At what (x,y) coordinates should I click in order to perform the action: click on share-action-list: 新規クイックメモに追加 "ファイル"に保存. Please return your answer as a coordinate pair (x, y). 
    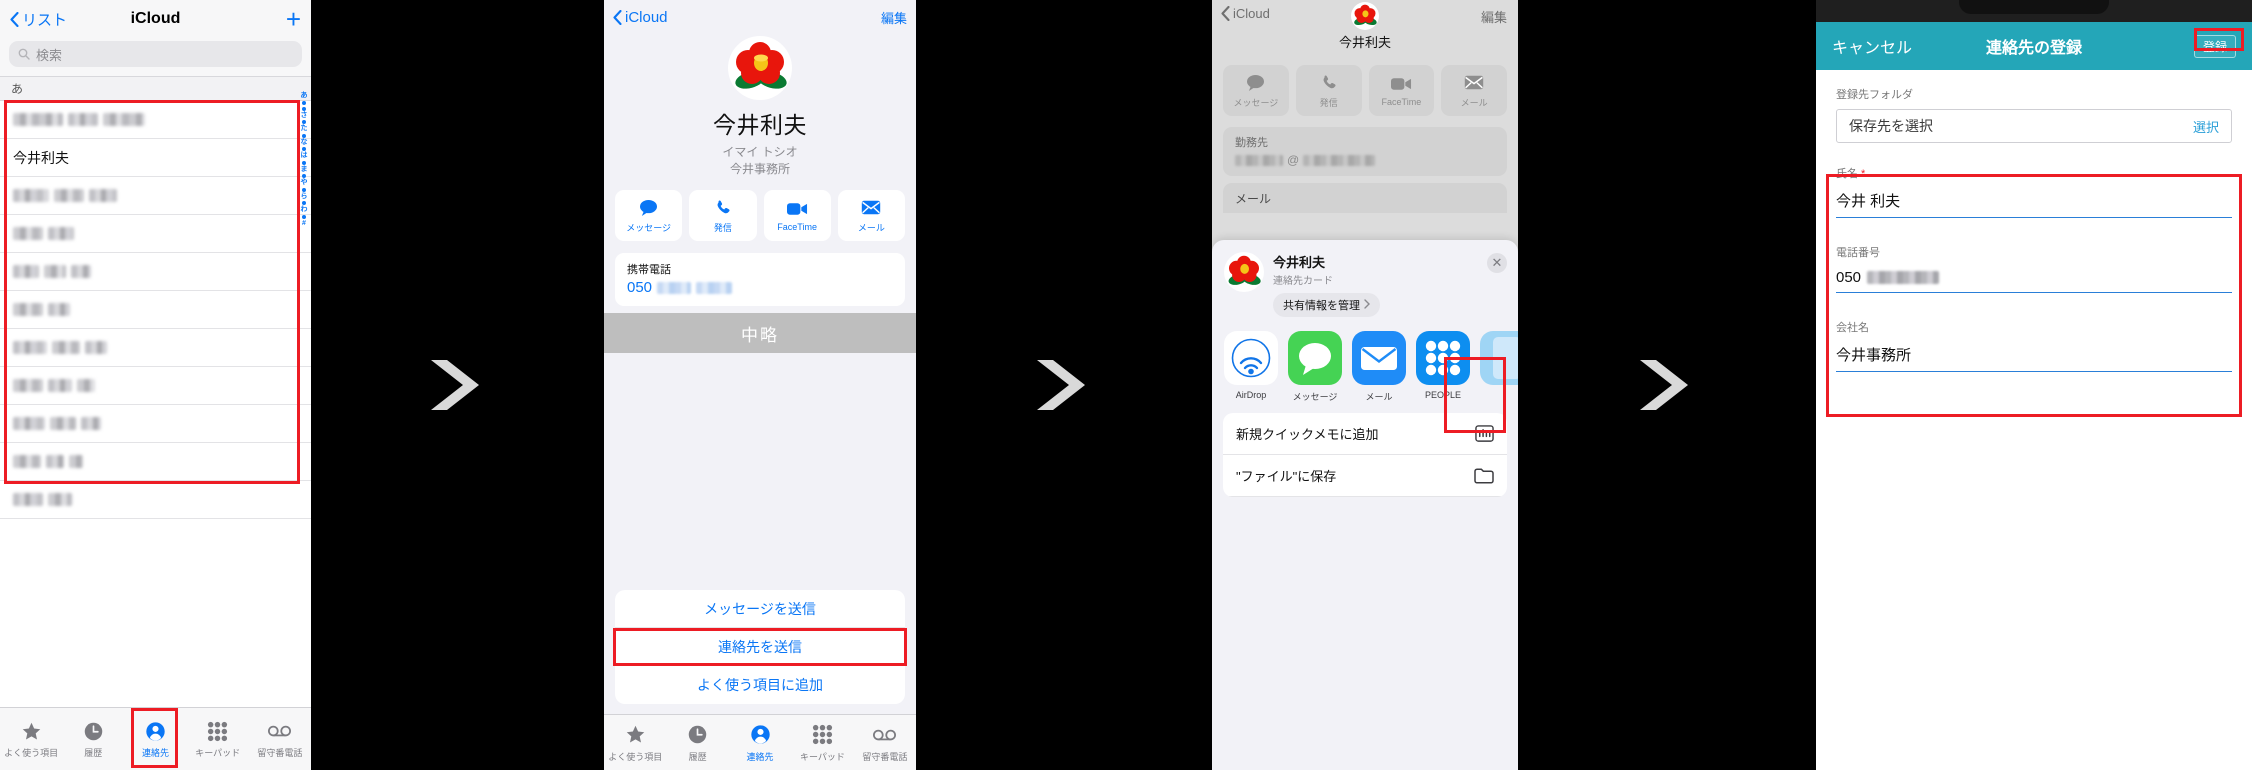
    Looking at the image, I should click on (1365, 455).